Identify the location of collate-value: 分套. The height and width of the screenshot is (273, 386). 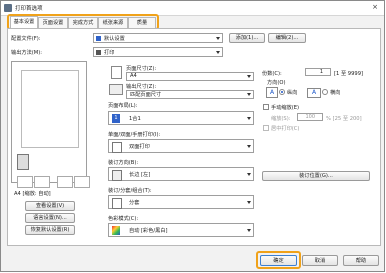
(134, 203).